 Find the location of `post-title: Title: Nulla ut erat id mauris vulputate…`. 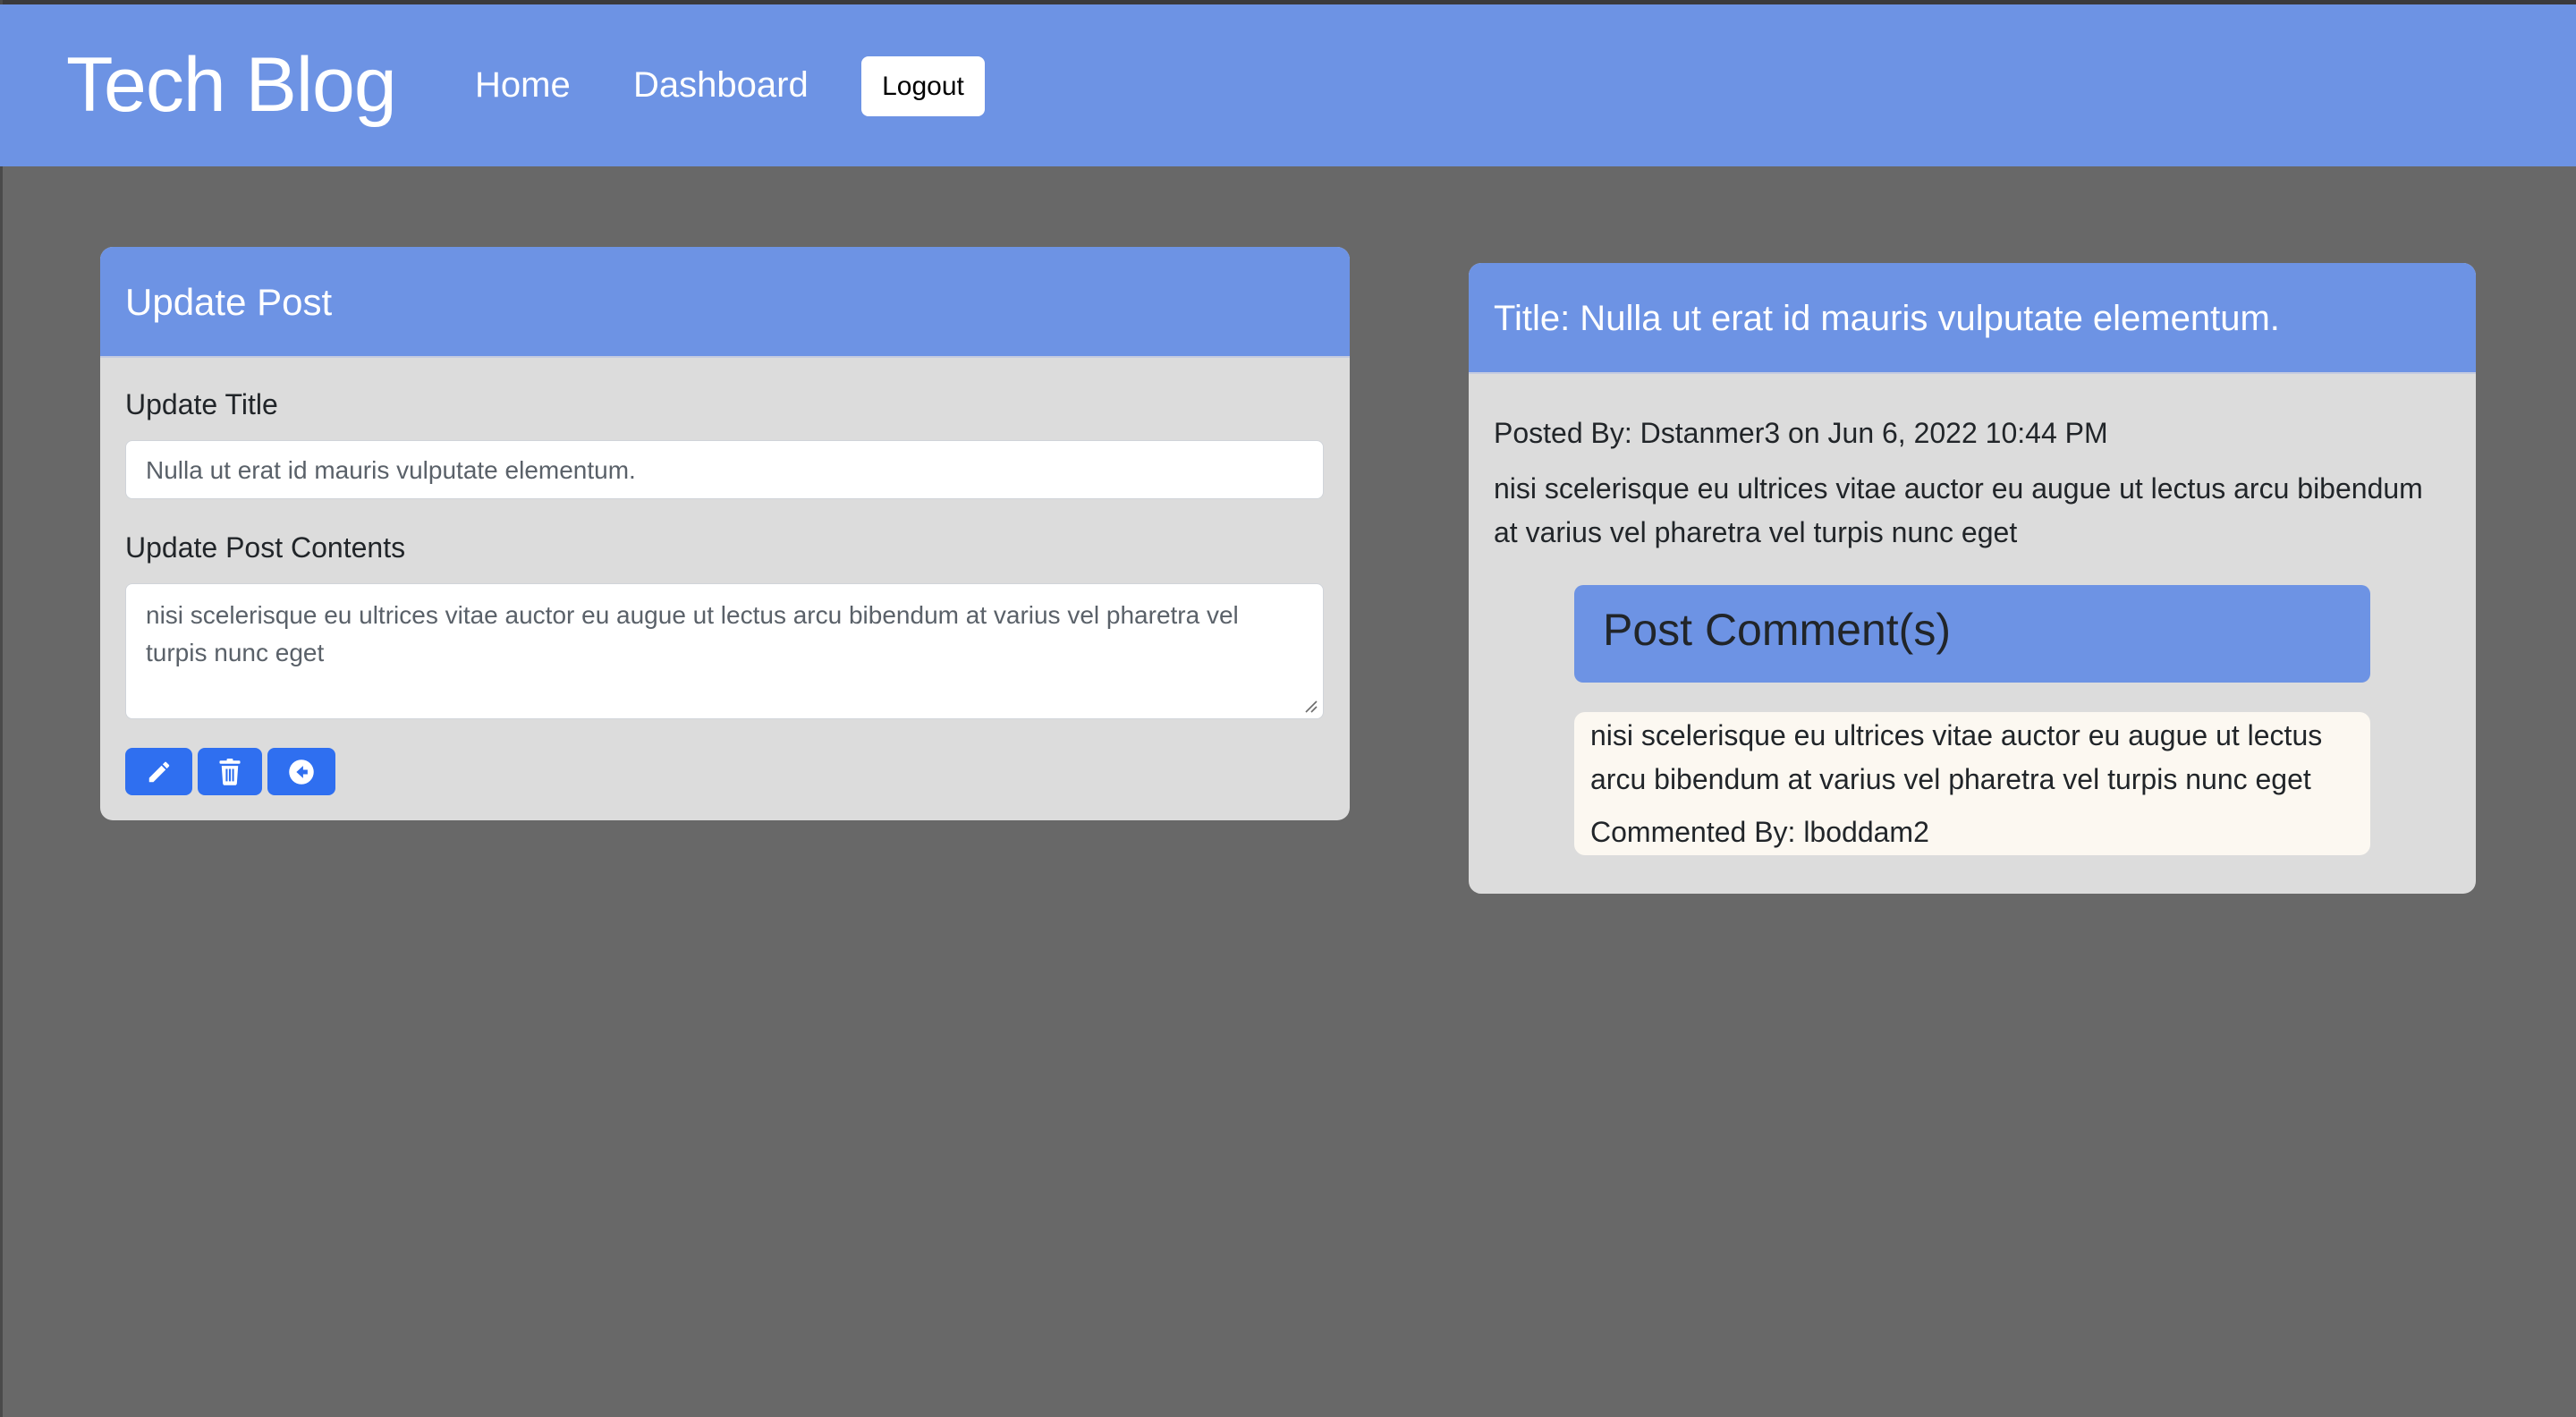

post-title: Title: Nulla ut erat id mauris vulputate… is located at coordinates (1972, 319).